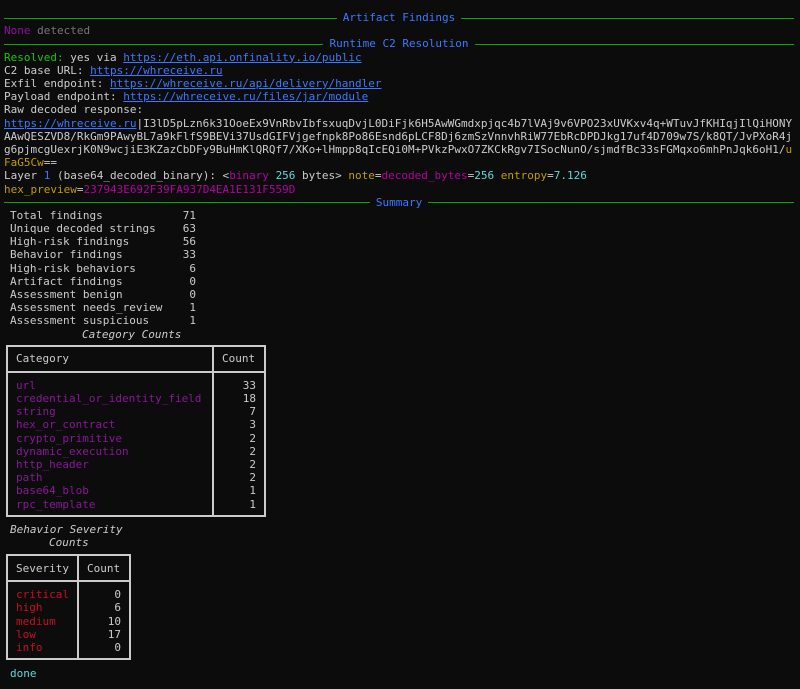 Image resolution: width=800 pixels, height=689 pixels. What do you see at coordinates (47, 70) in the screenshot?
I see `c2-base-label: C2 base URL:` at bounding box center [47, 70].